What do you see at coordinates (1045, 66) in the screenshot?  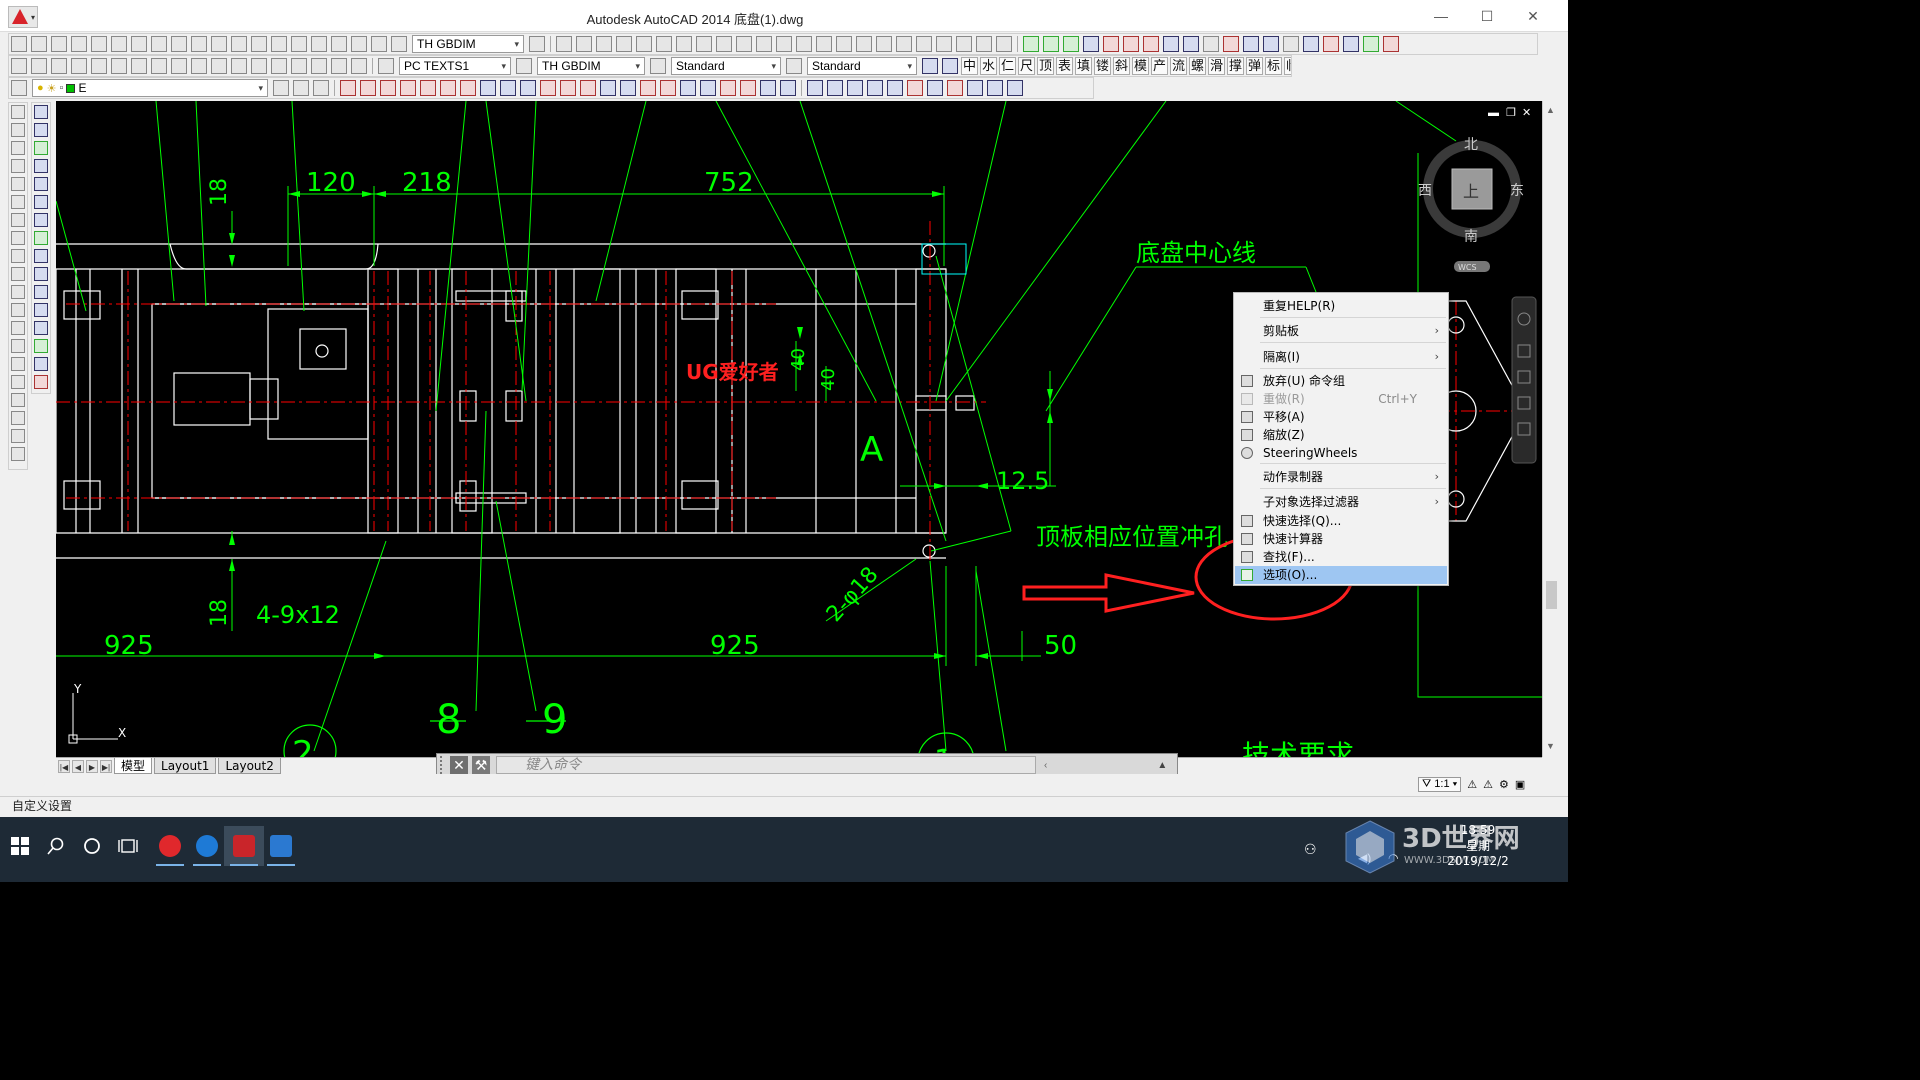 I see `tianzheng-char-button: 顶` at bounding box center [1045, 66].